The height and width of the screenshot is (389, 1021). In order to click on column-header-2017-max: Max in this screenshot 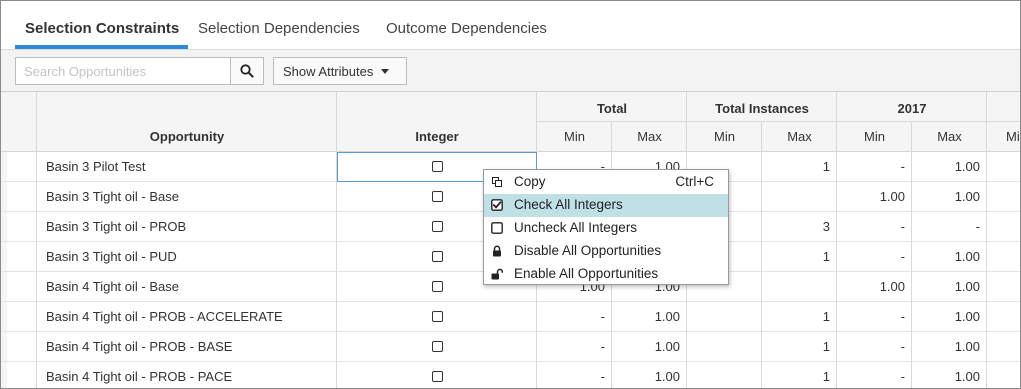, I will do `click(949, 136)`.